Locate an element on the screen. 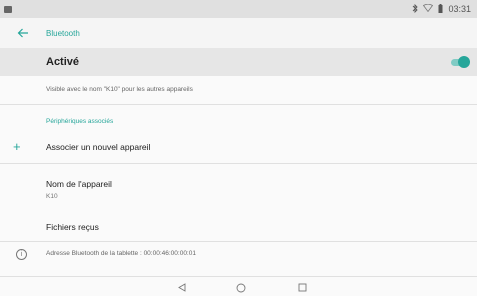  app-bar: Bluetooth is located at coordinates (238, 33).